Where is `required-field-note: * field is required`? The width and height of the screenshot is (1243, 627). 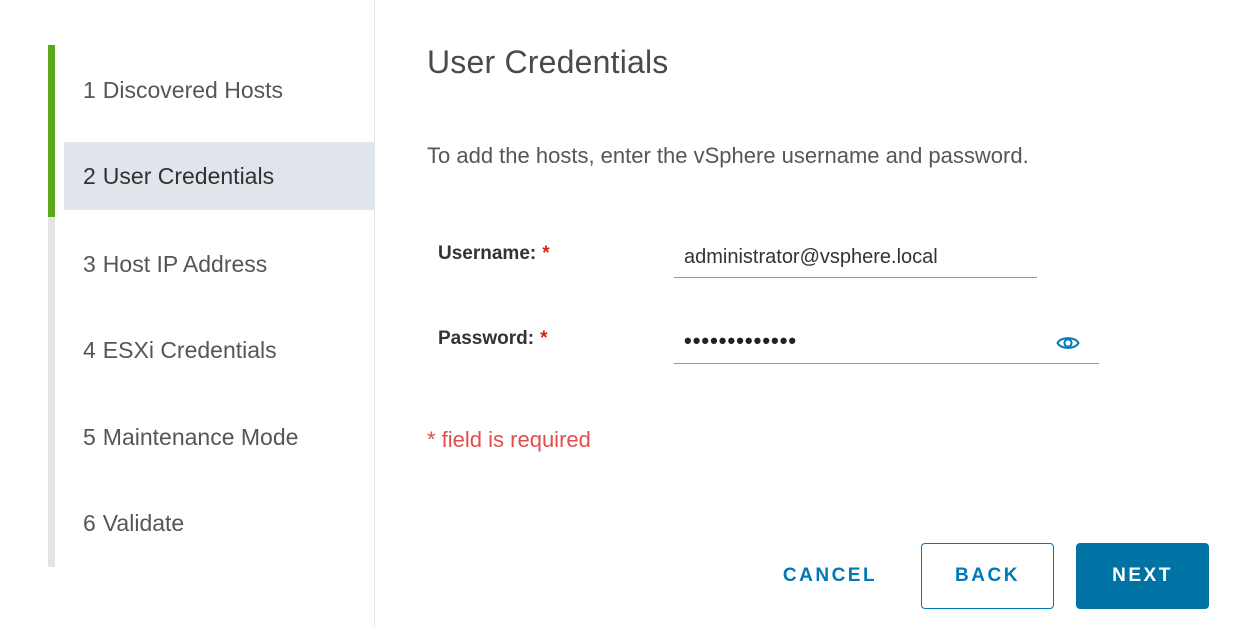
required-field-note: * field is required is located at coordinates (509, 439).